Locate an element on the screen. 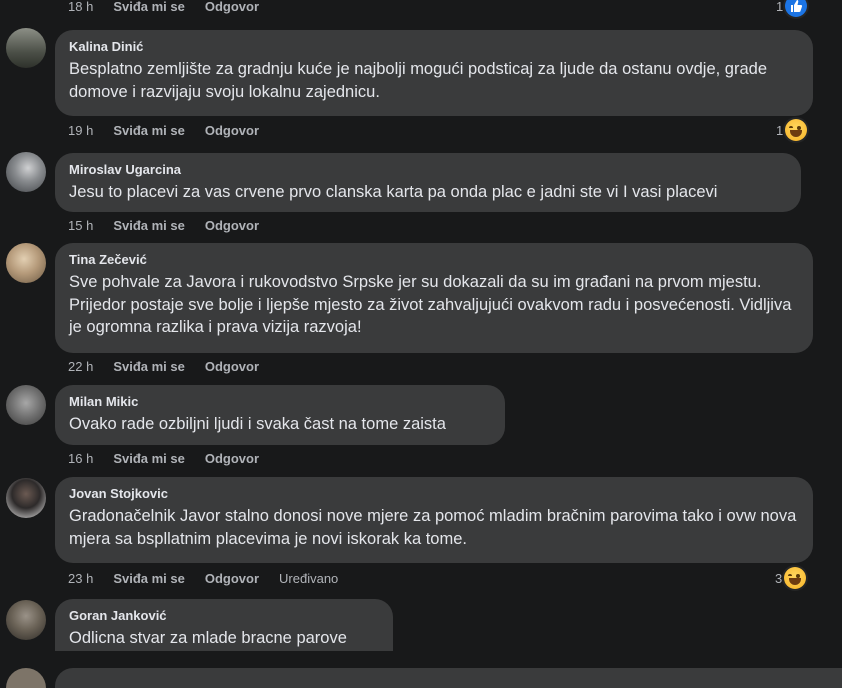 This screenshot has width=842, height=688. comment-meta-top: 18 h Sviđa mi se Odgovor is located at coordinates (173, 7).